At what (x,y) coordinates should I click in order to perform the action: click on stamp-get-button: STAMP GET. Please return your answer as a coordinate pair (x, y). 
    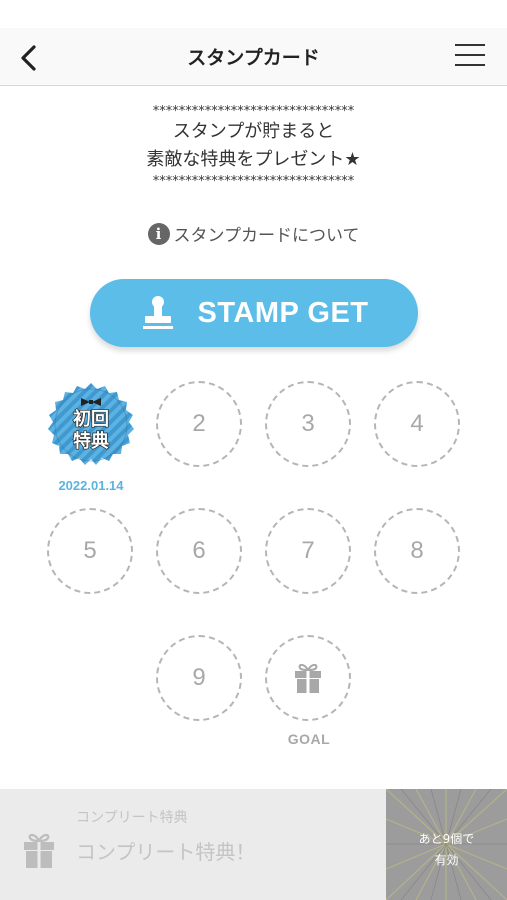
    Looking at the image, I should click on (254, 313).